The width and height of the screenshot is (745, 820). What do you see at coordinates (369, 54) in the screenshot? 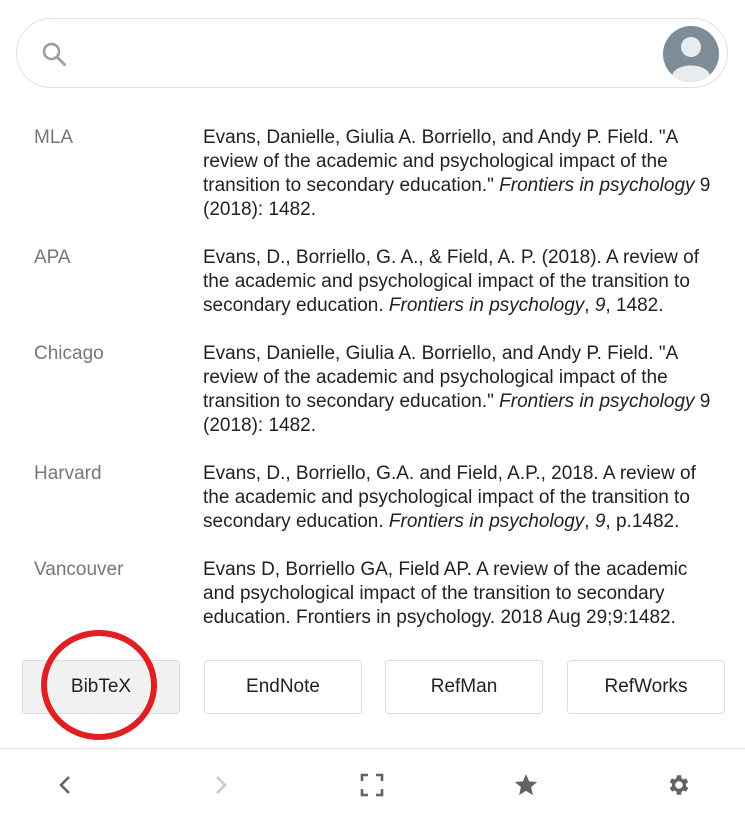
I see `search-input` at bounding box center [369, 54].